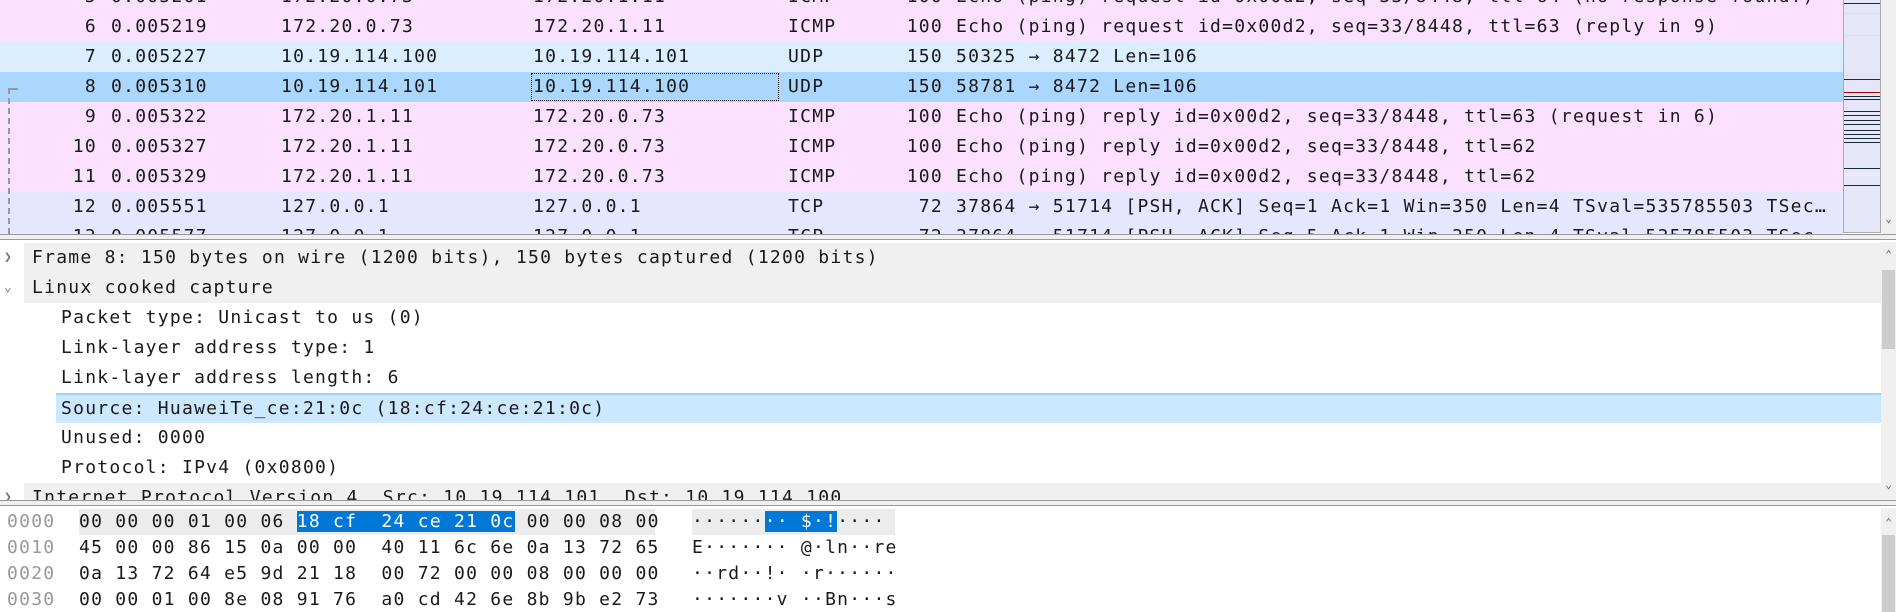 This screenshot has width=1896, height=612. What do you see at coordinates (968, 348) in the screenshot?
I see `tree-item-link-layer-type: Link-layer address type: 1` at bounding box center [968, 348].